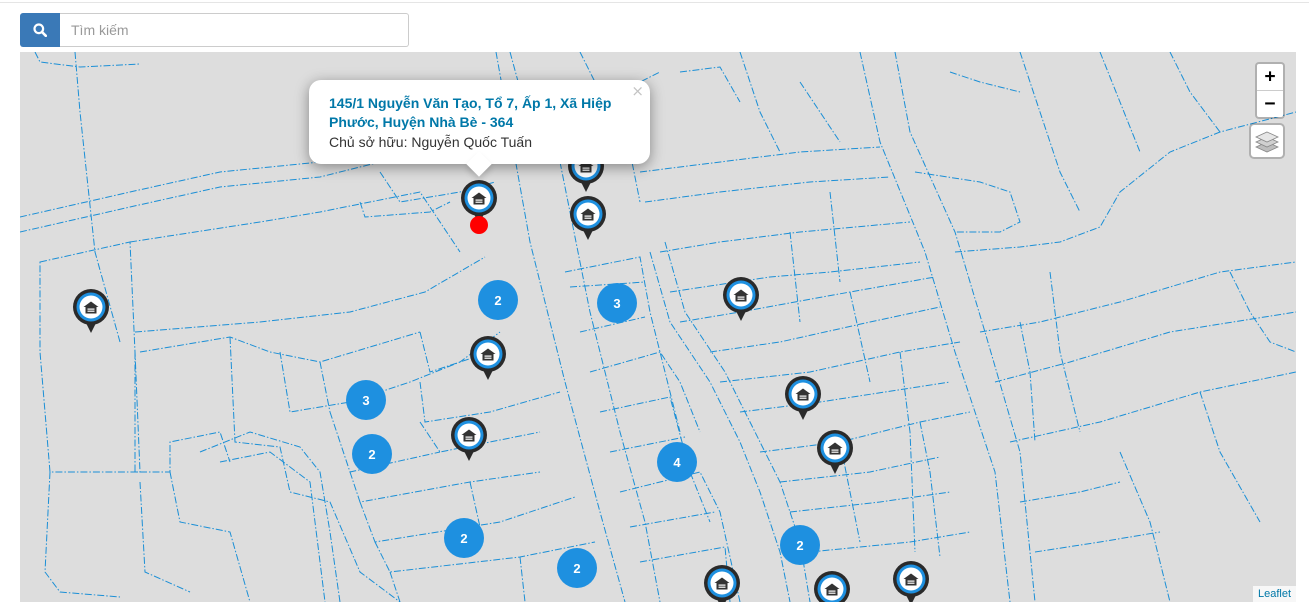 This screenshot has height=615, width=1309. I want to click on search-button, so click(40, 30).